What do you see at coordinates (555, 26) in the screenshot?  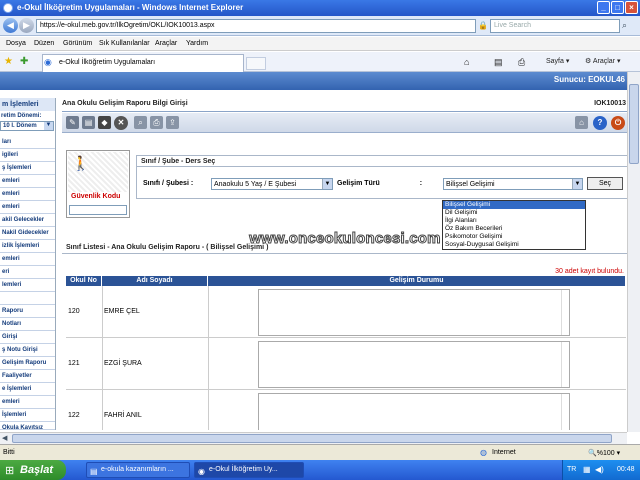 I see `search-input: Live Search` at bounding box center [555, 26].